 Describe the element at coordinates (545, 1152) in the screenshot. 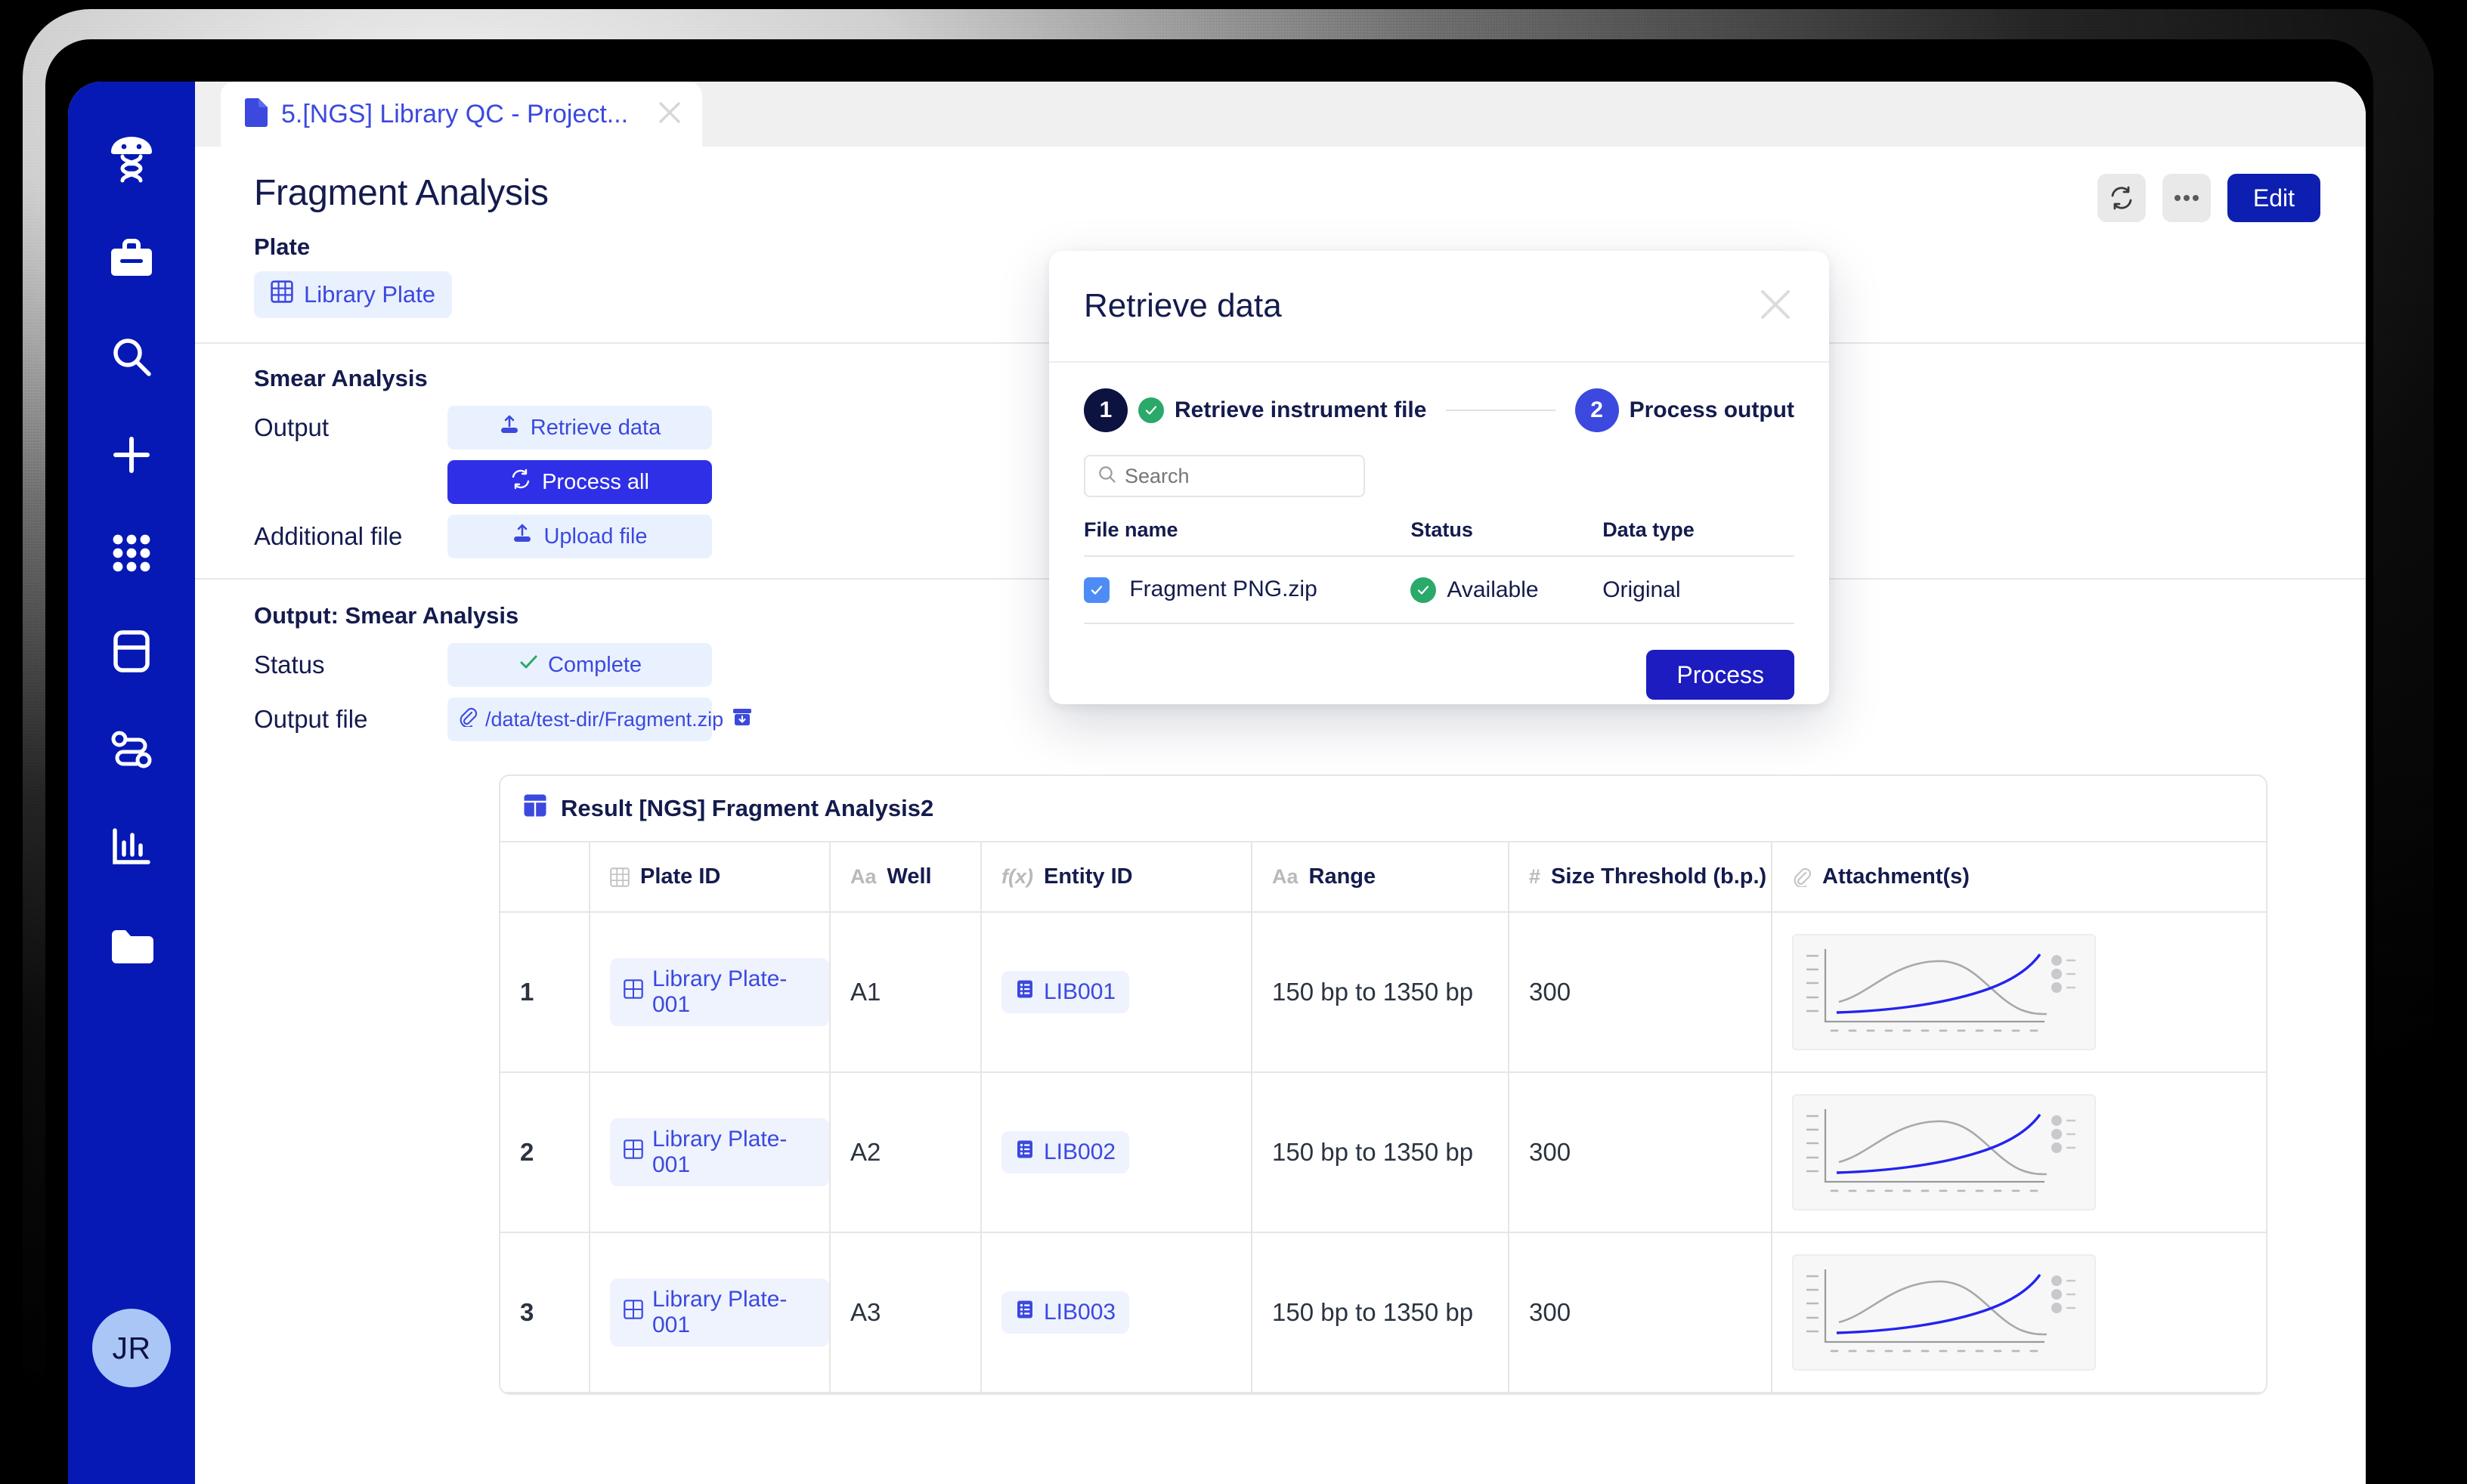

I see `row-number: 2` at that location.